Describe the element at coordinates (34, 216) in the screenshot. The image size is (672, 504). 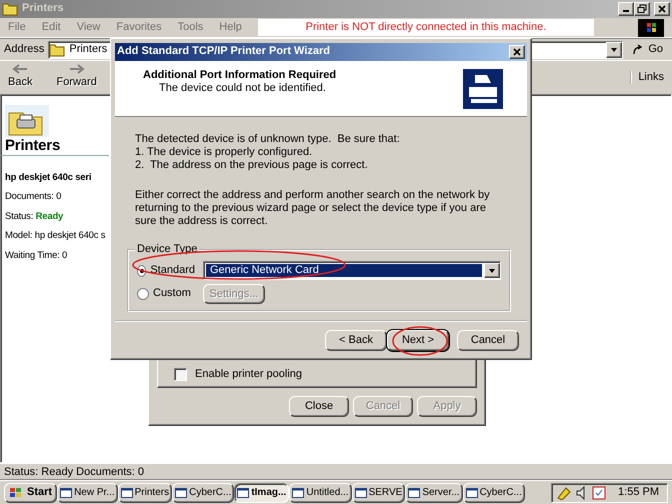
I see `detail-text: Status: Ready` at that location.